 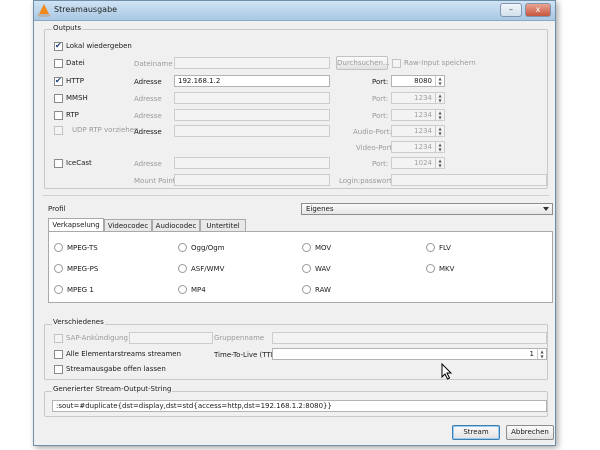 I want to click on format-label: MKV, so click(x=447, y=269).